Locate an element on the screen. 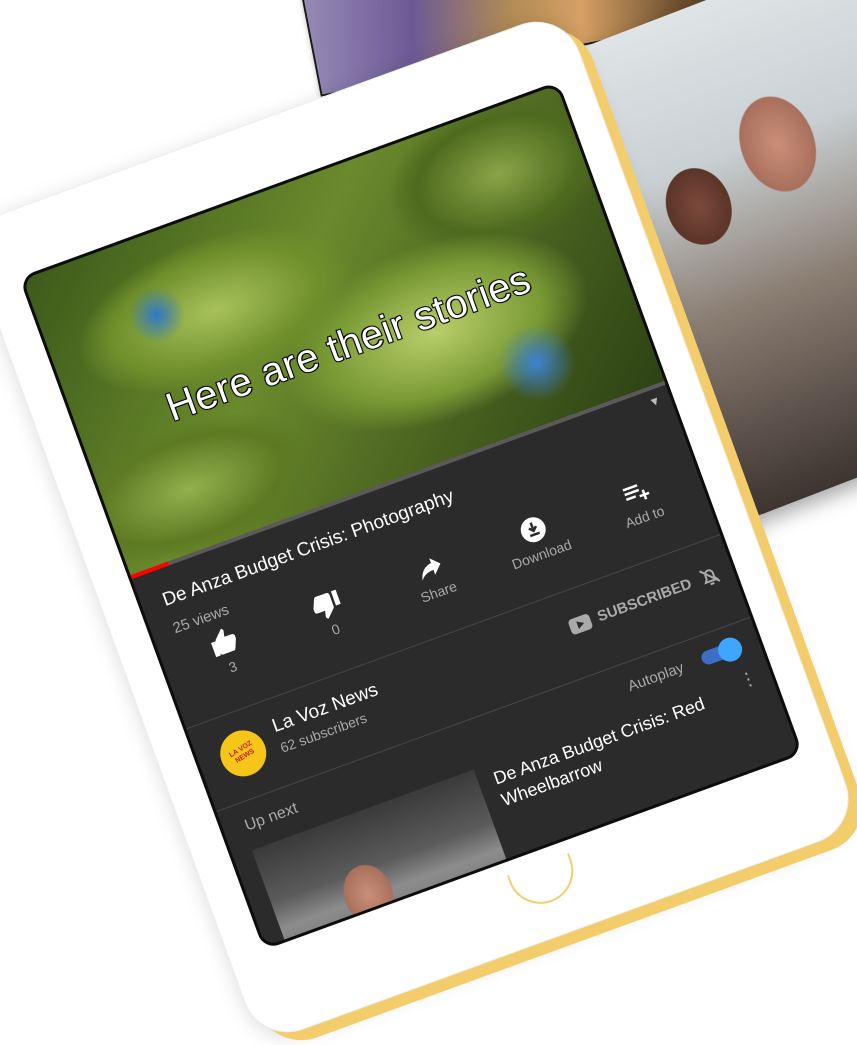  dislike-button: 0 is located at coordinates (334, 625).